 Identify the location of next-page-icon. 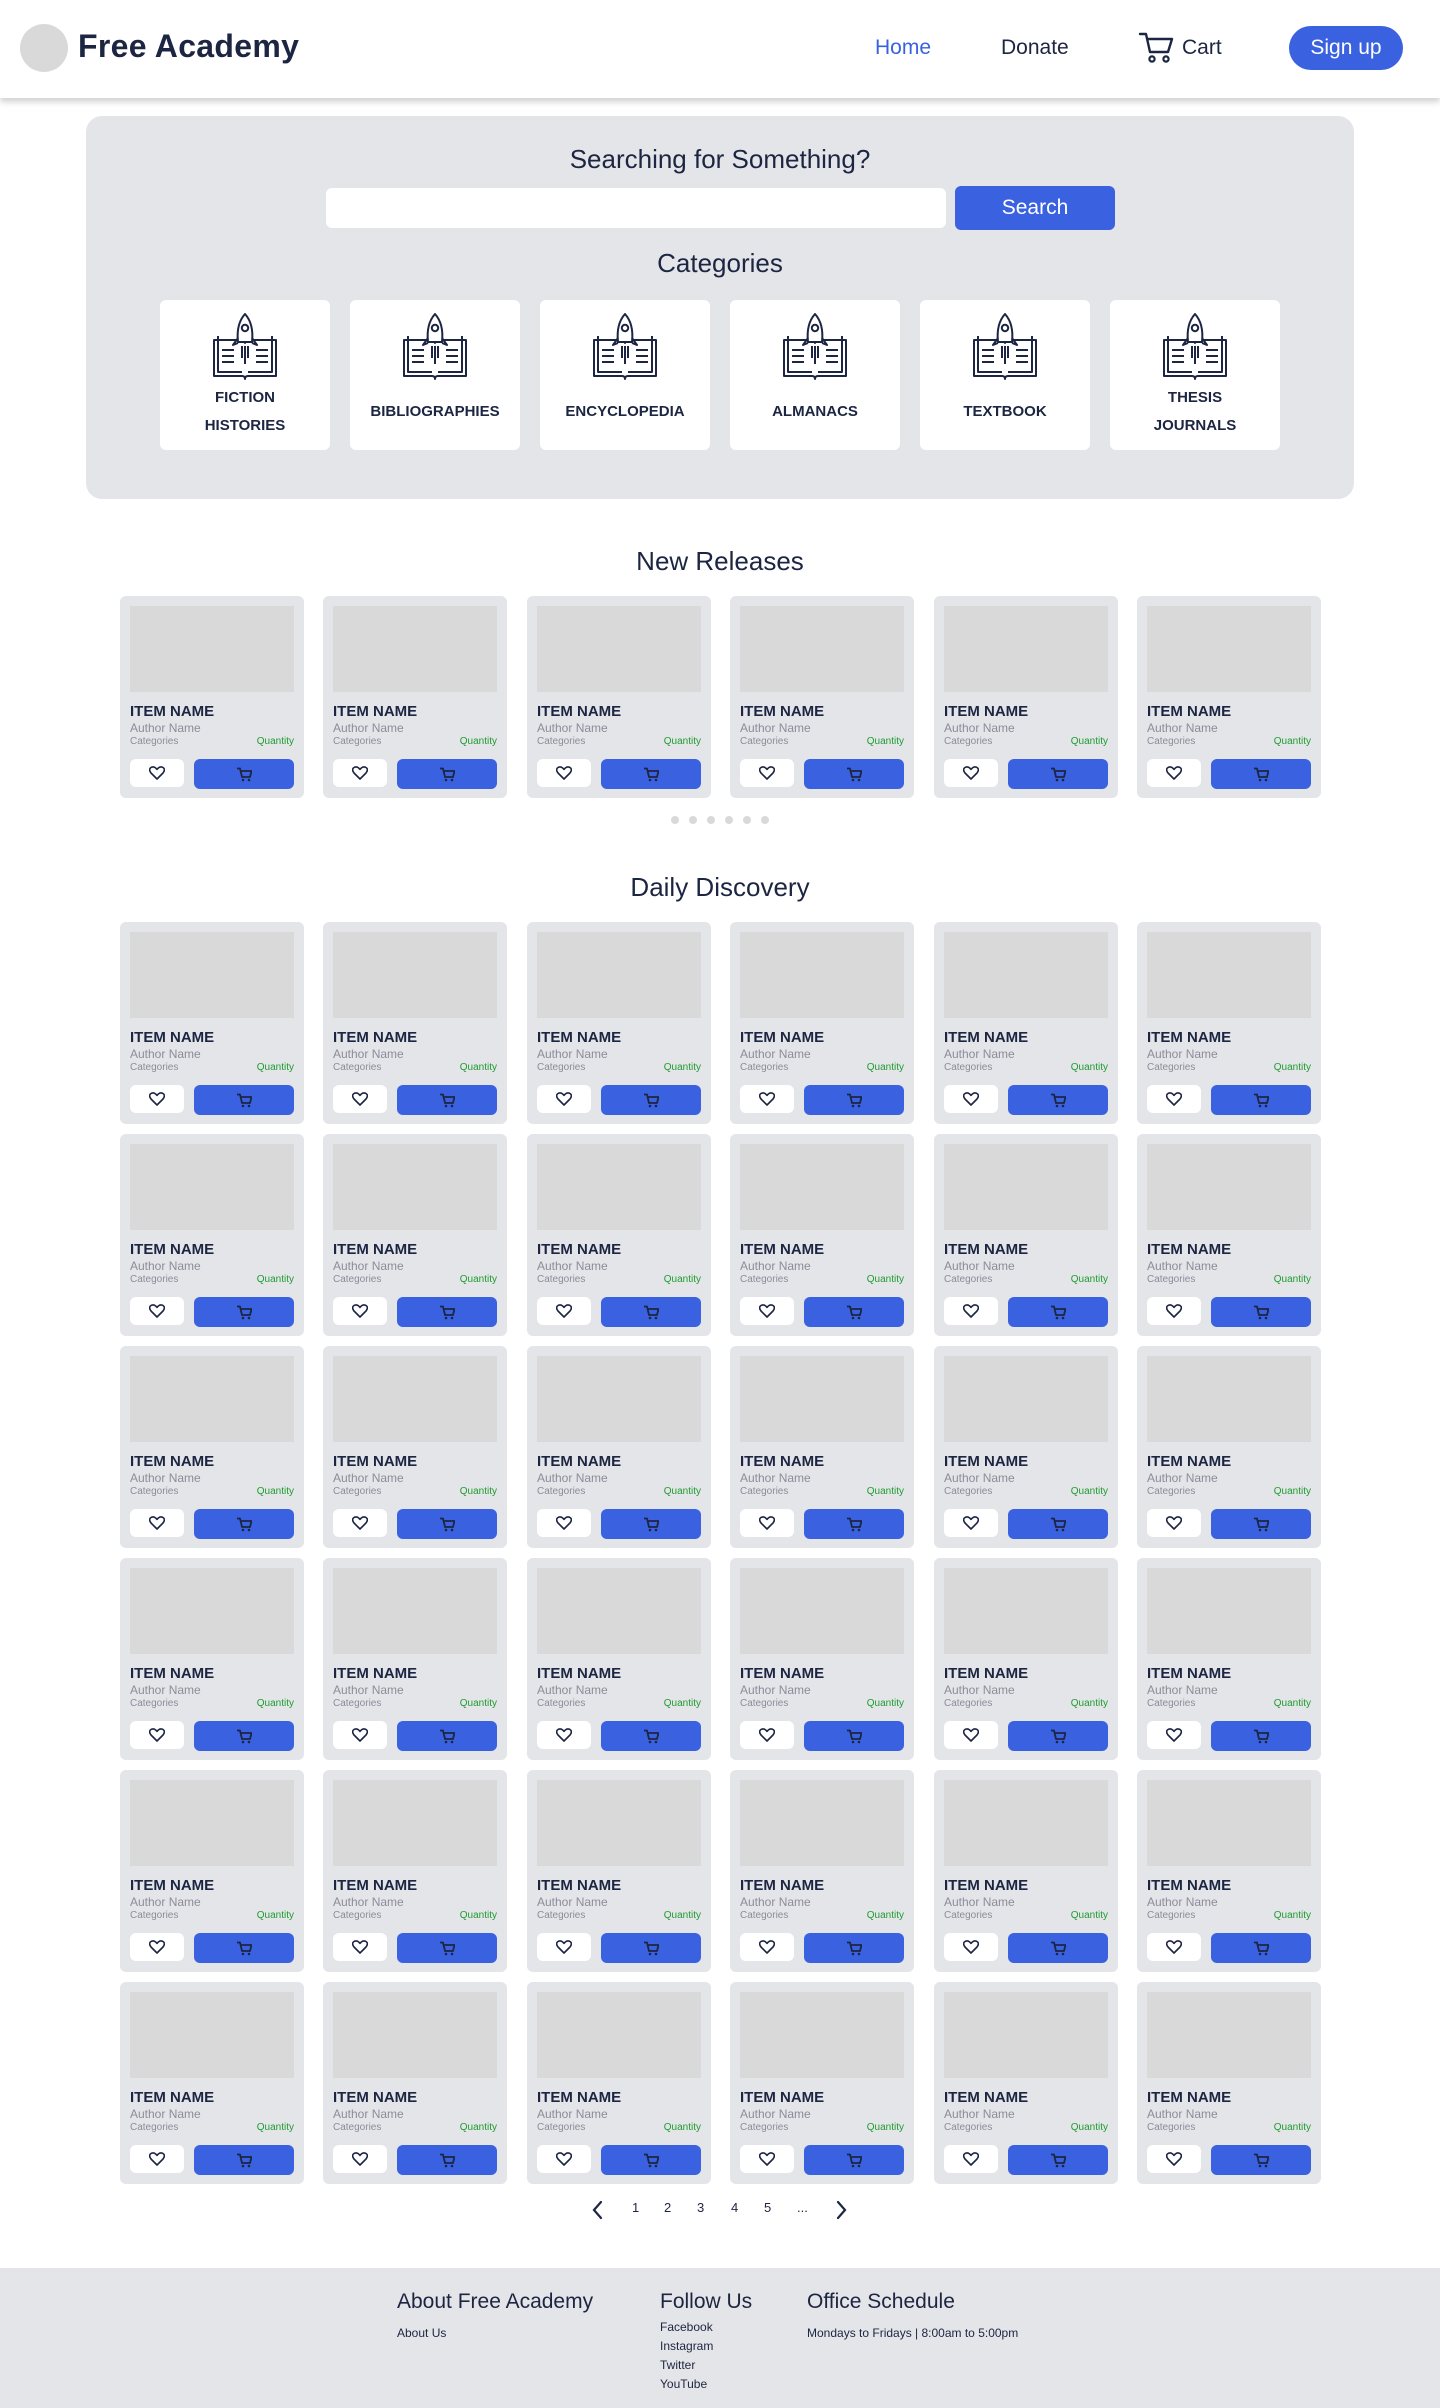
(841, 2210).